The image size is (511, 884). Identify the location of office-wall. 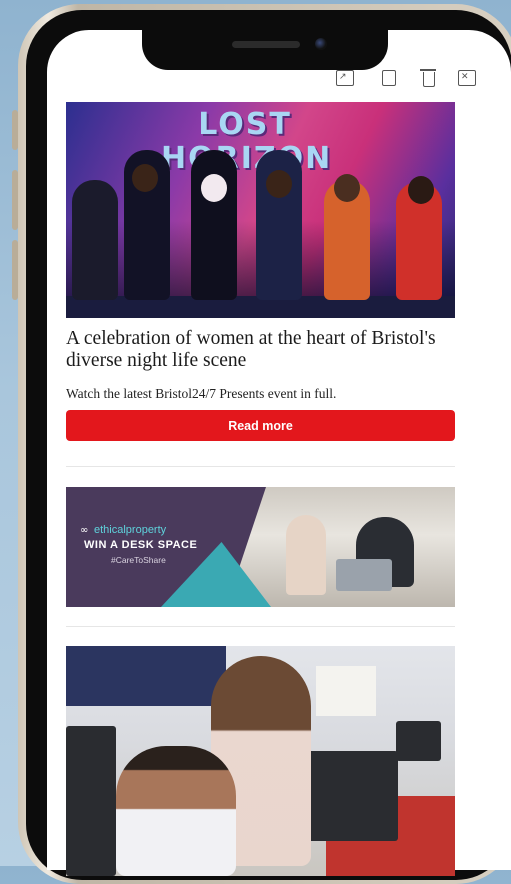
(146, 676).